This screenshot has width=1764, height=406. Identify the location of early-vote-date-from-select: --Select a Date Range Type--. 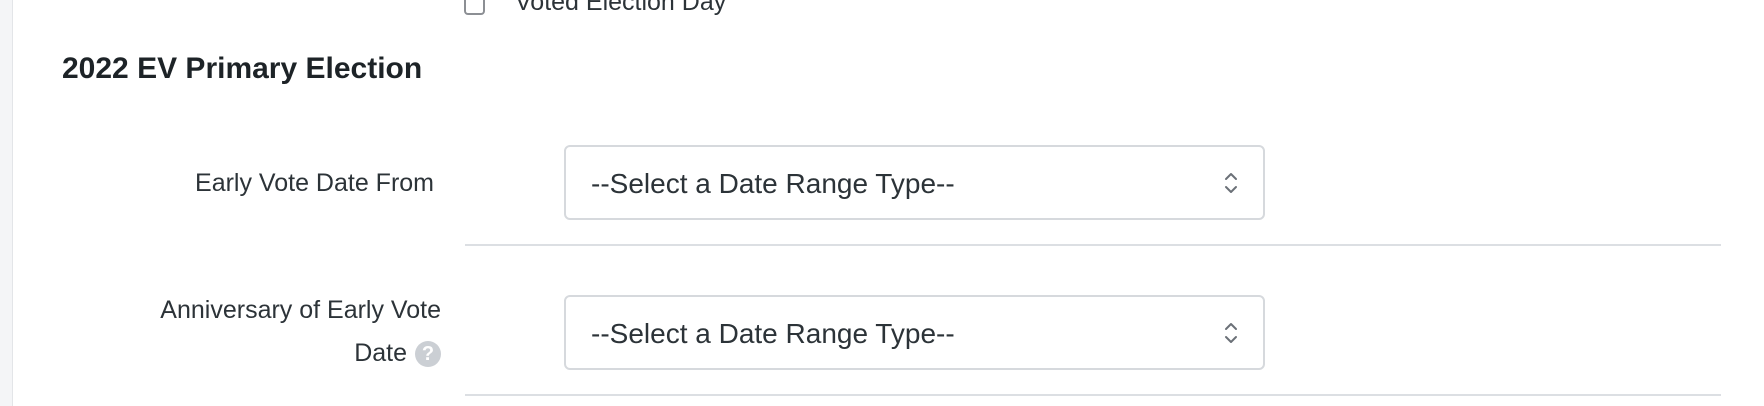
(914, 182).